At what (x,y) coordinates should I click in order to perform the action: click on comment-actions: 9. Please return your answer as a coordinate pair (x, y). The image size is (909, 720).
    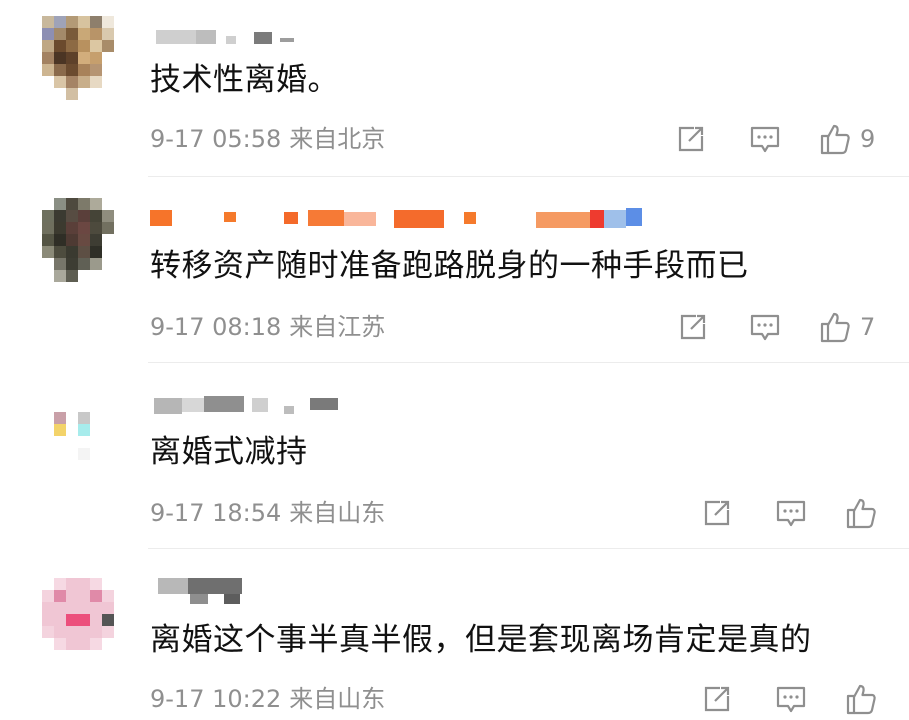
    Looking at the image, I should click on (782, 139).